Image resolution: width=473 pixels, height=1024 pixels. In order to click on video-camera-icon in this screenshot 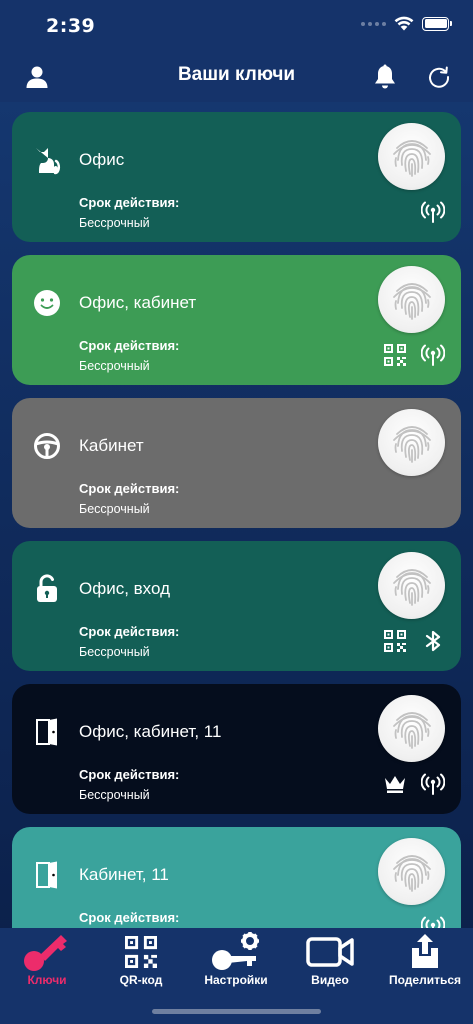, I will do `click(330, 952)`.